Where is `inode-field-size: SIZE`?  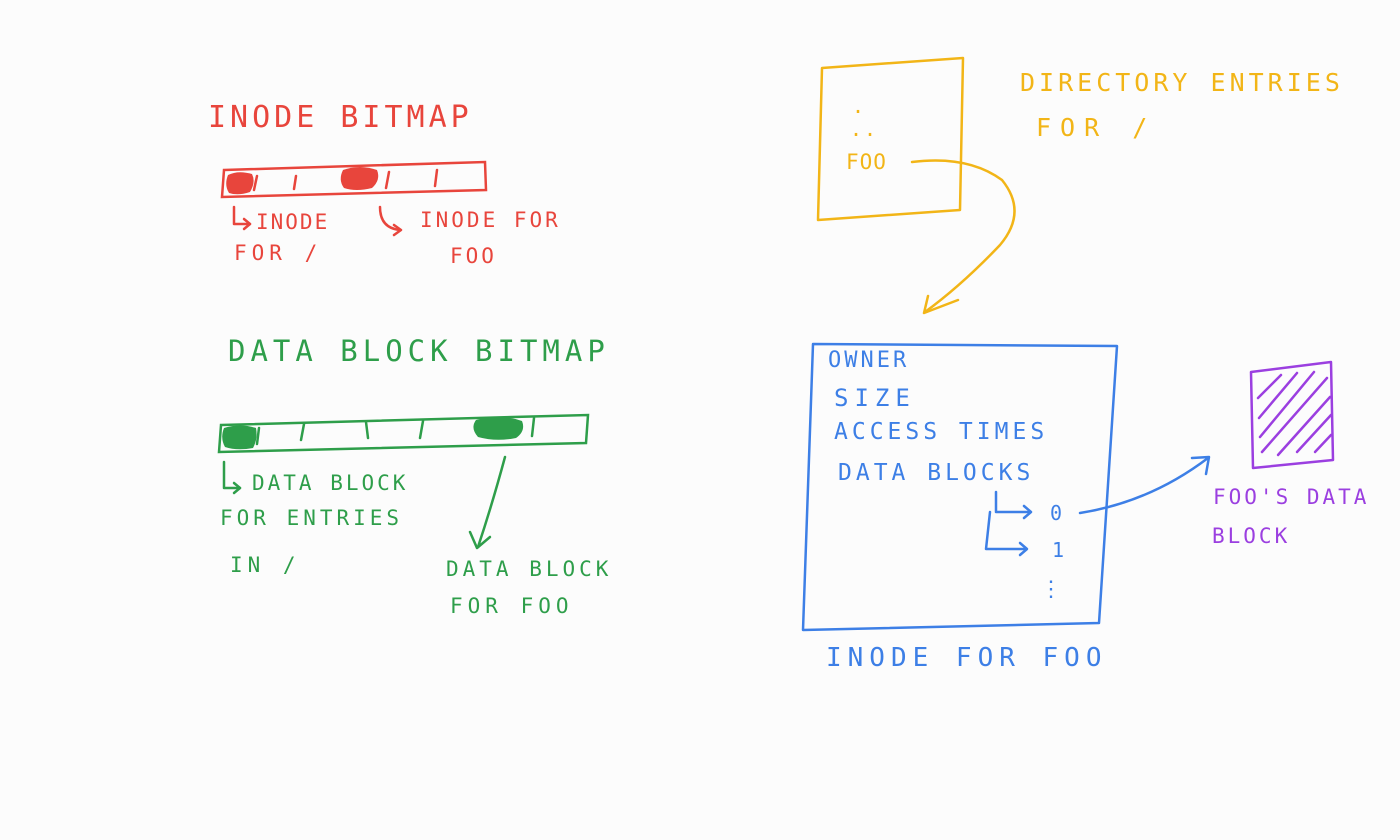 inode-field-size: SIZE is located at coordinates (875, 398).